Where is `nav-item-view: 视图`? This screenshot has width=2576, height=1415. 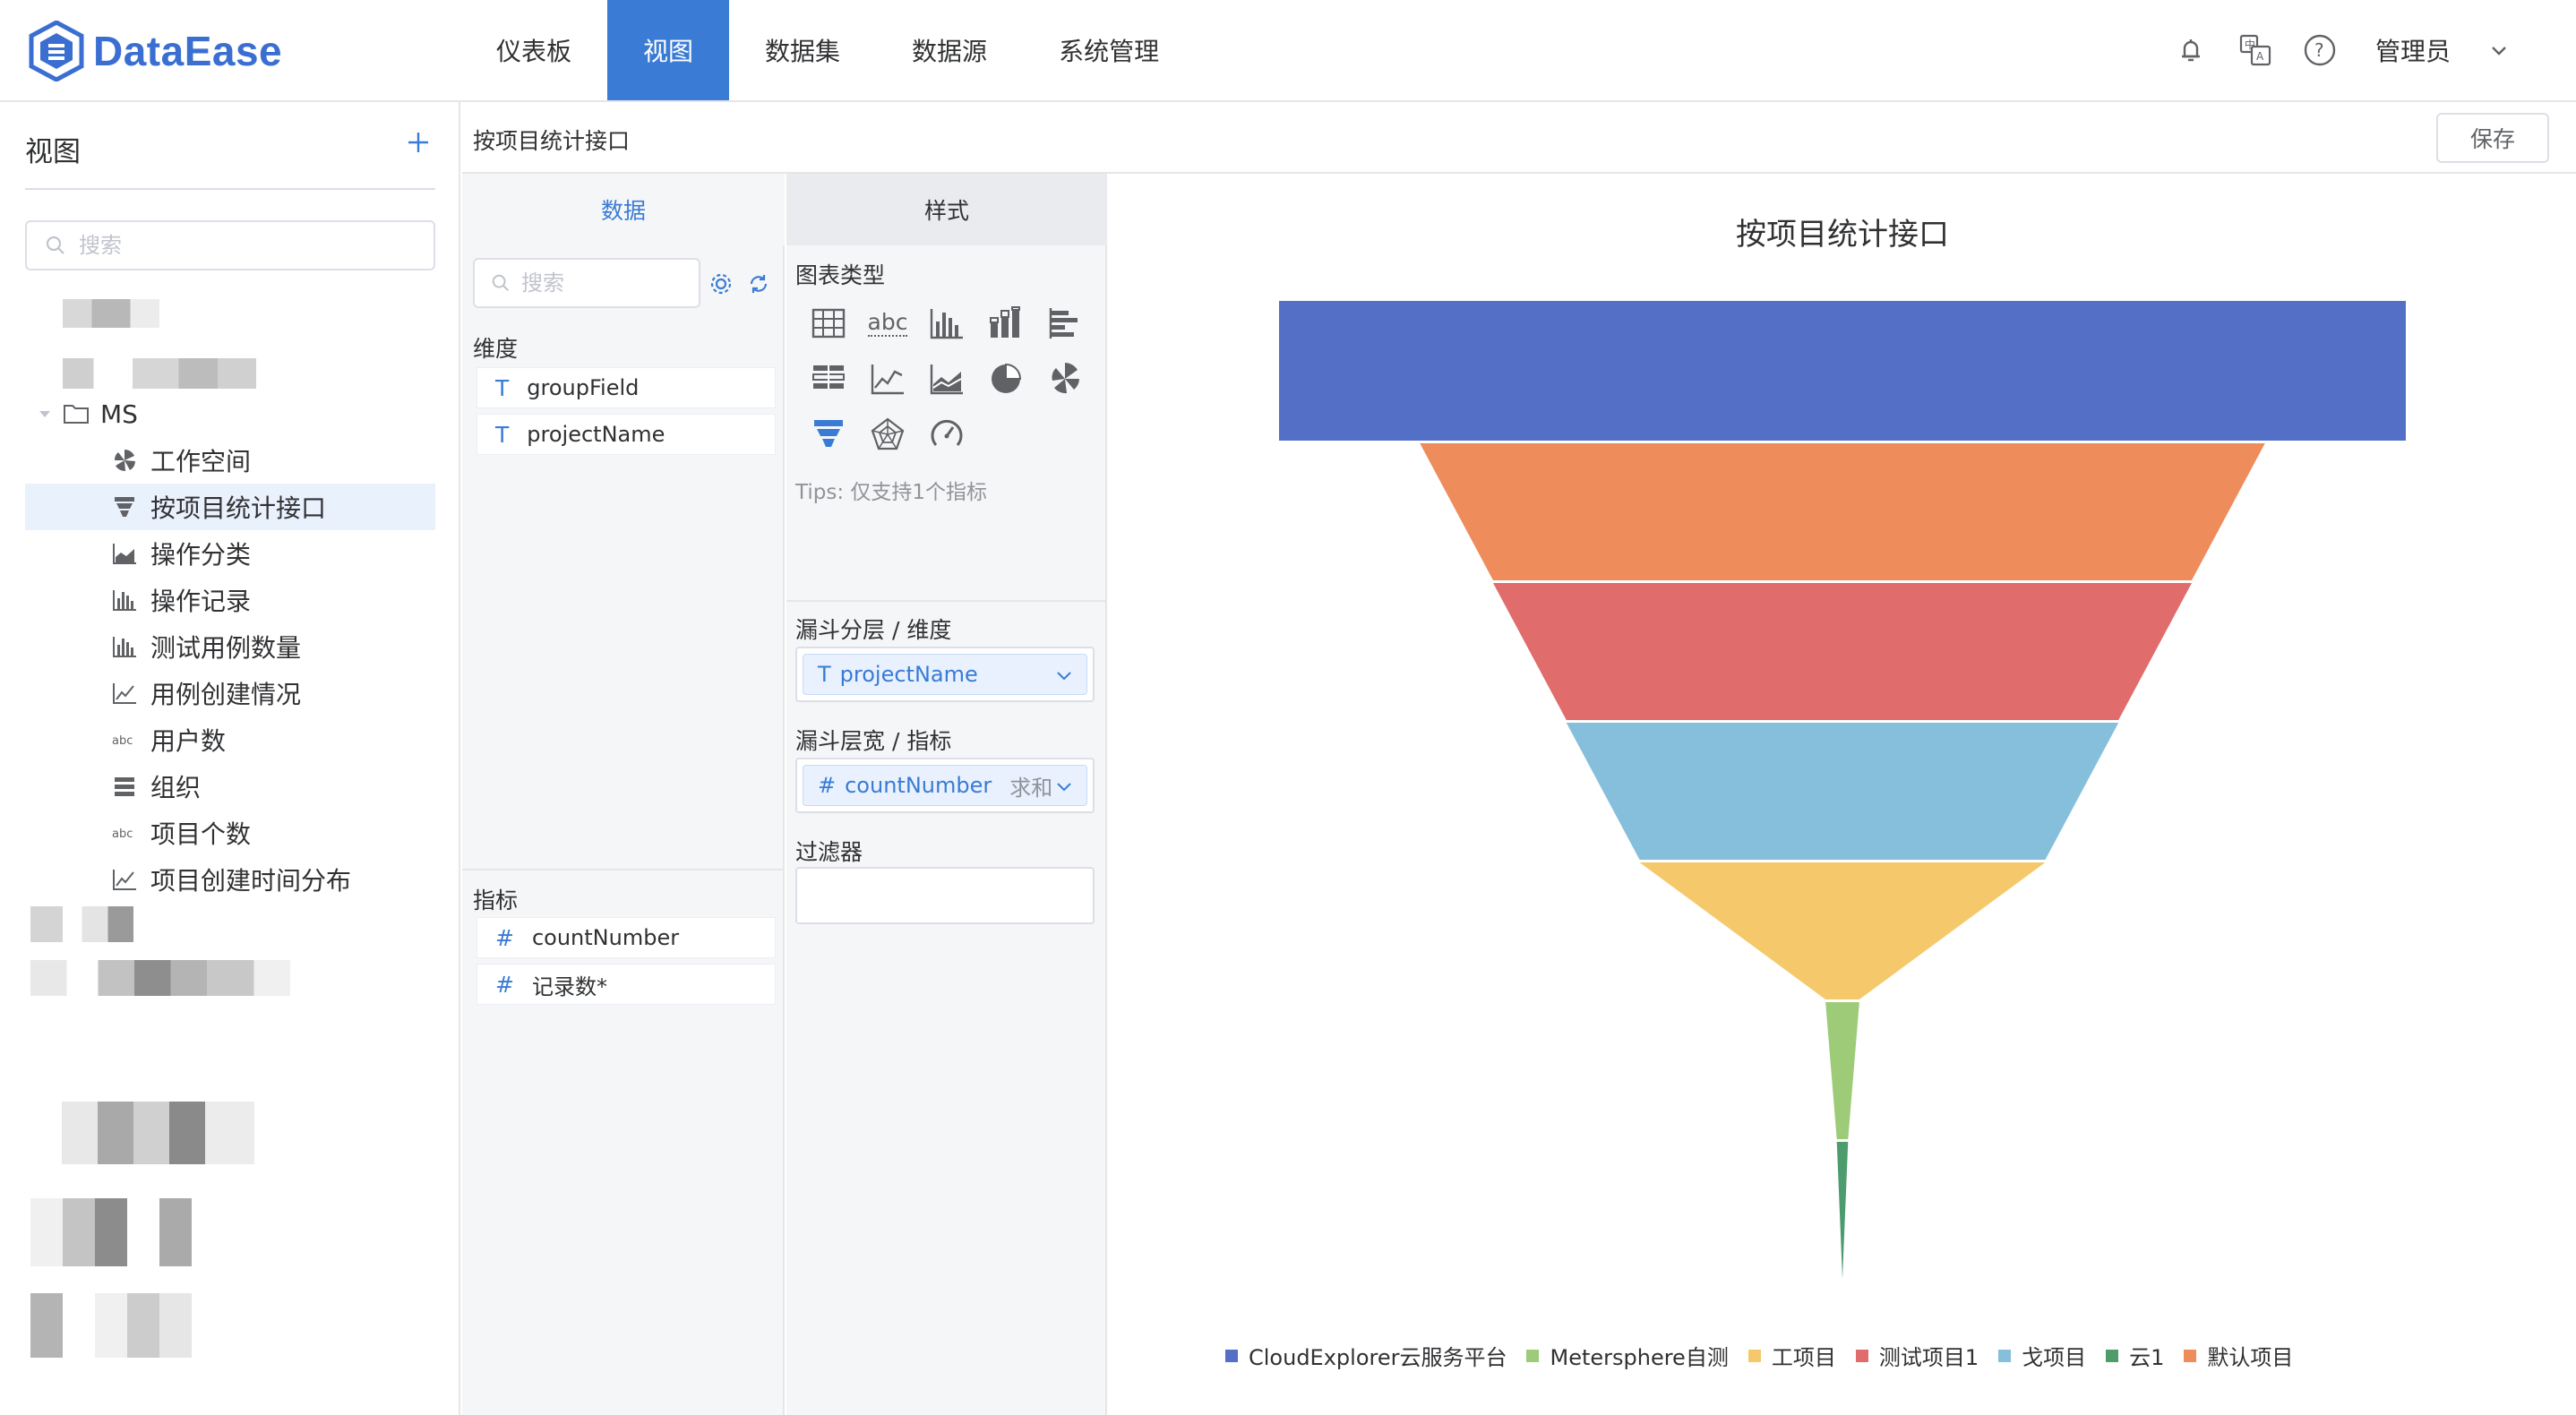 nav-item-view: 视图 is located at coordinates (668, 50).